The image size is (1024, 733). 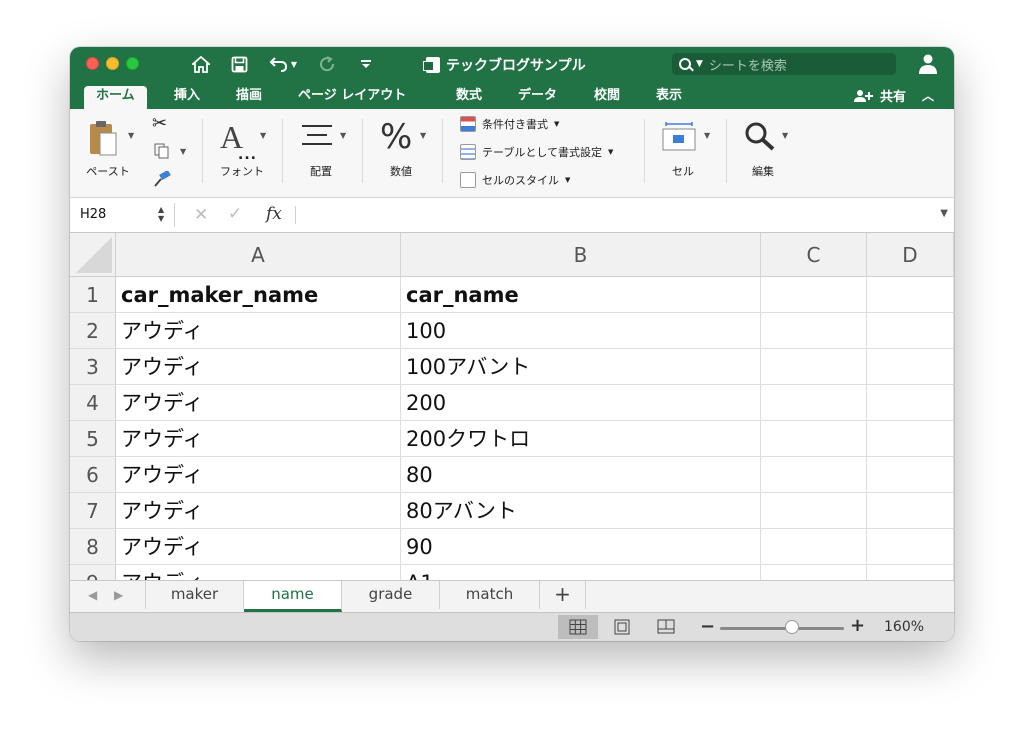 What do you see at coordinates (944, 213) in the screenshot?
I see `expand-formula-icon: ▼` at bounding box center [944, 213].